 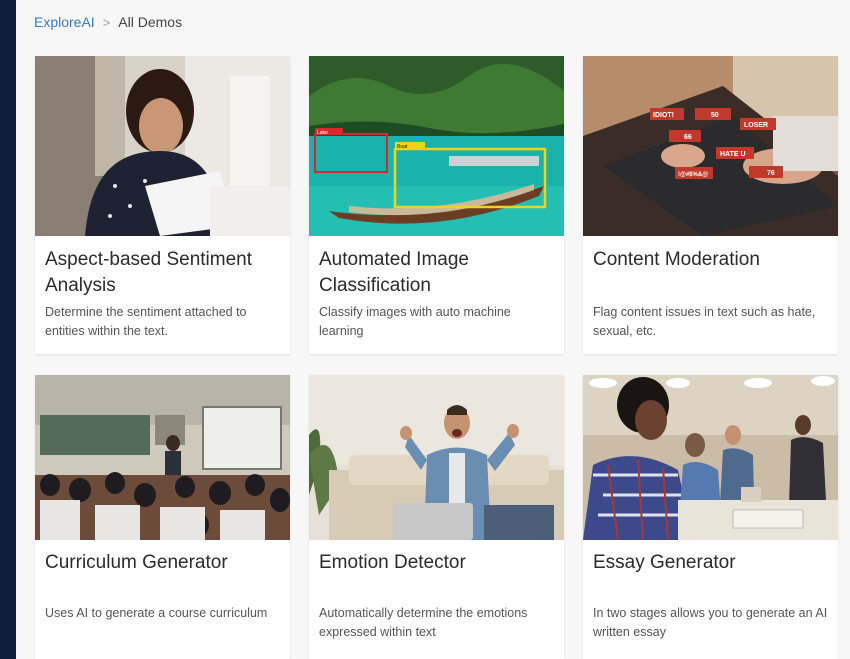 What do you see at coordinates (710, 146) in the screenshot?
I see `laptop-typing-photo: IDIOT! 50 66 LOSER HATE U !@#$%&@ 76` at bounding box center [710, 146].